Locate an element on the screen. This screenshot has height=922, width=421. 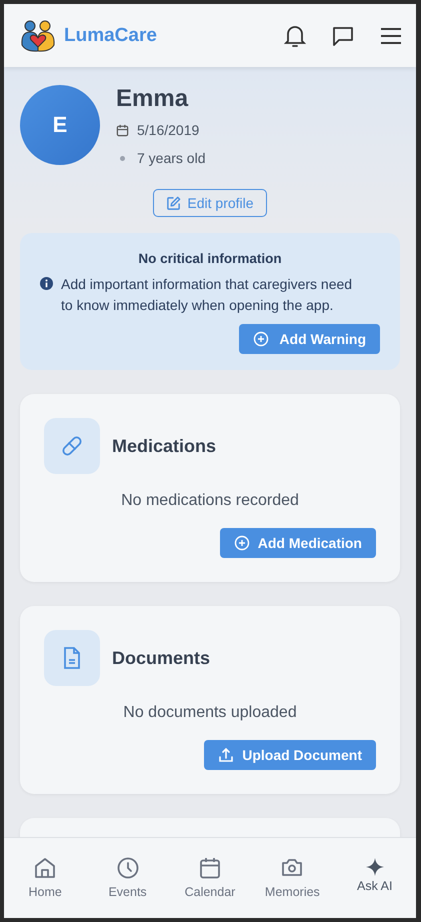
nav-item: Memories is located at coordinates (292, 878).